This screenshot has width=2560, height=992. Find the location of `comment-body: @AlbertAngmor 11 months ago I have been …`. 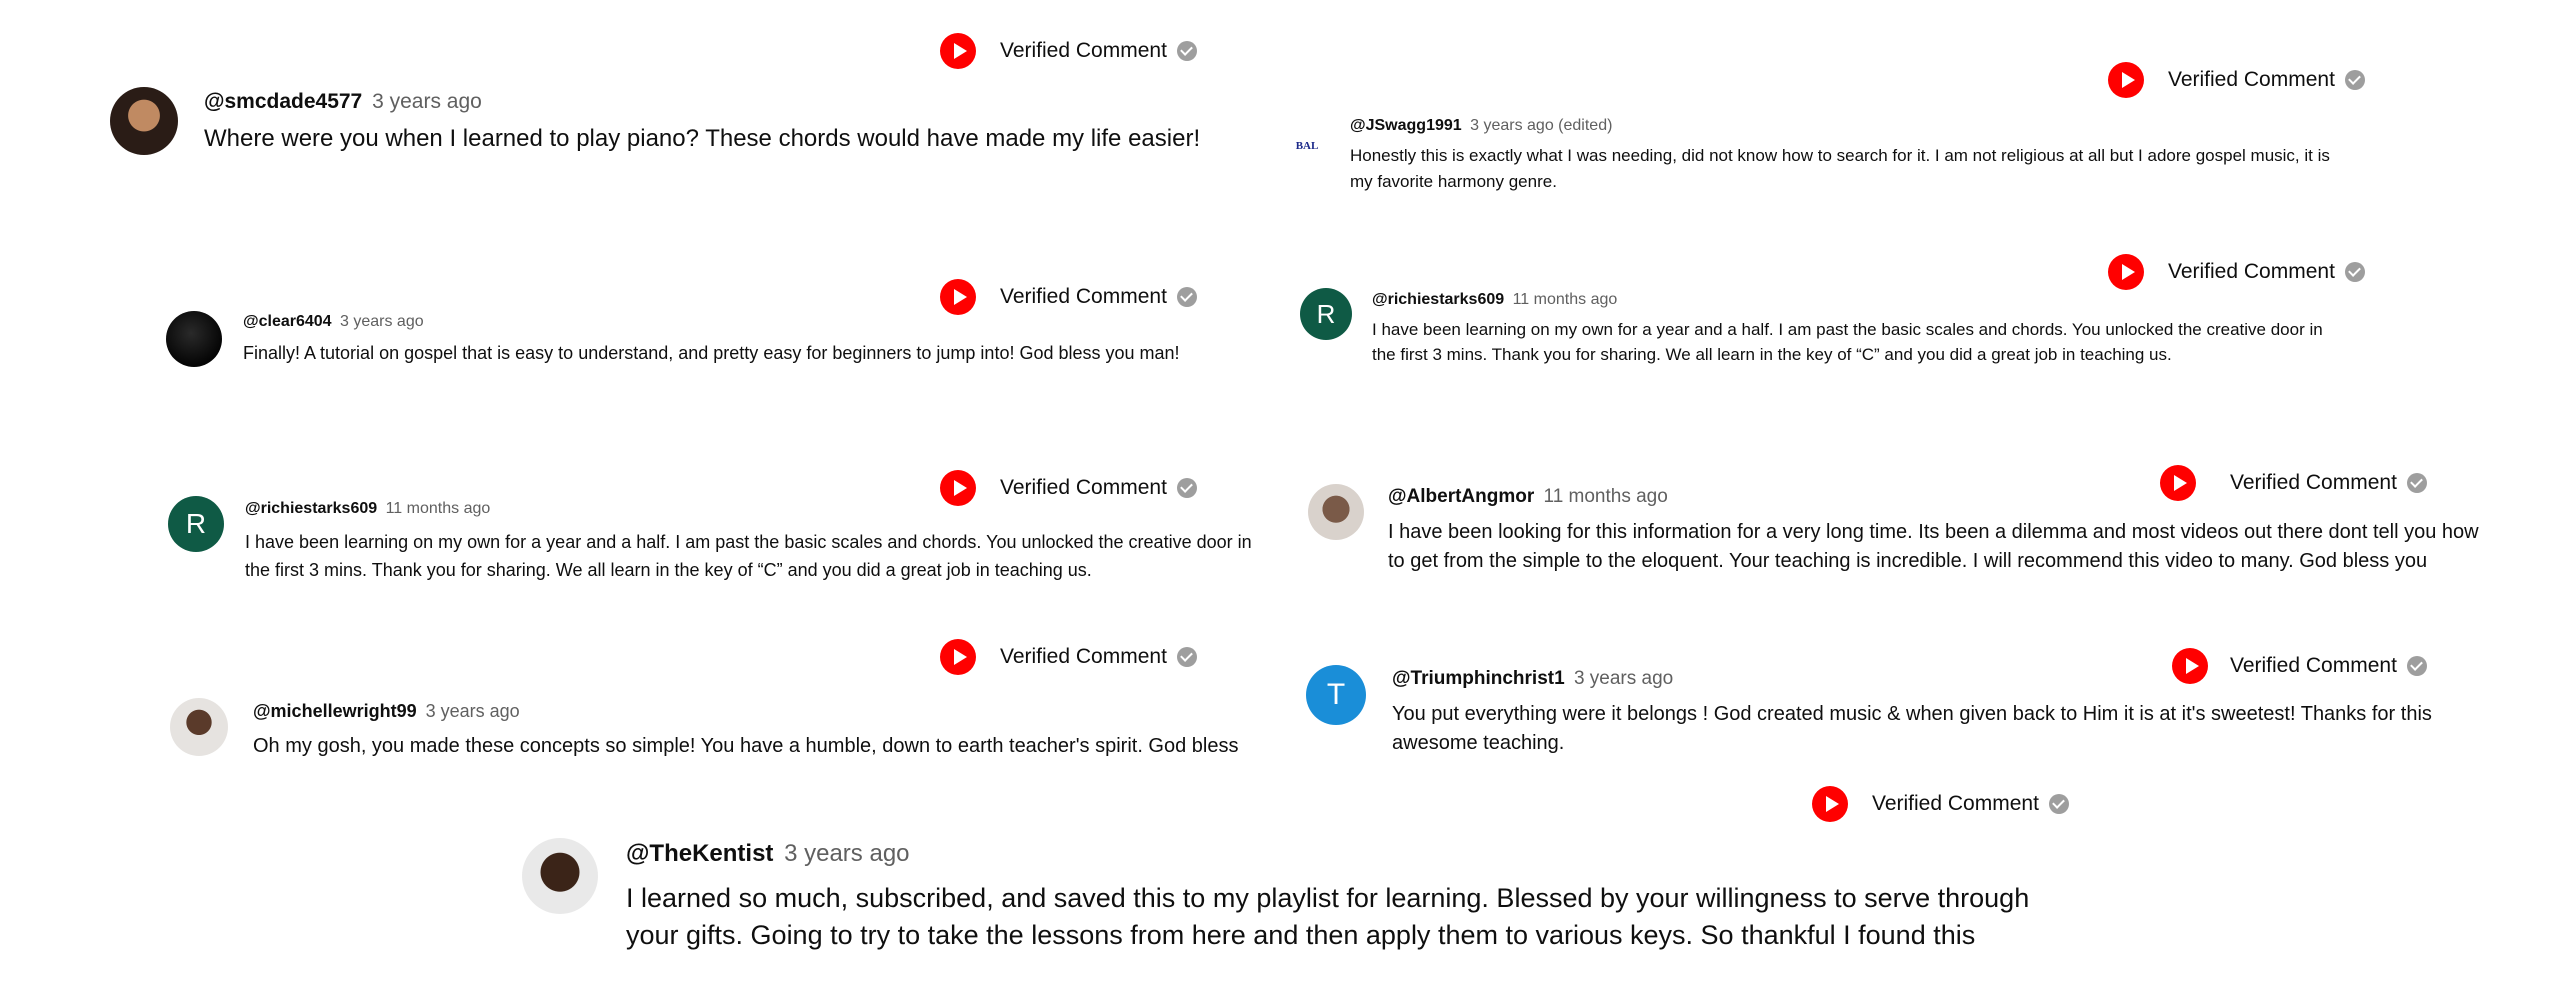

comment-body: @AlbertAngmor 11 months ago I have been … is located at coordinates (1935, 539).